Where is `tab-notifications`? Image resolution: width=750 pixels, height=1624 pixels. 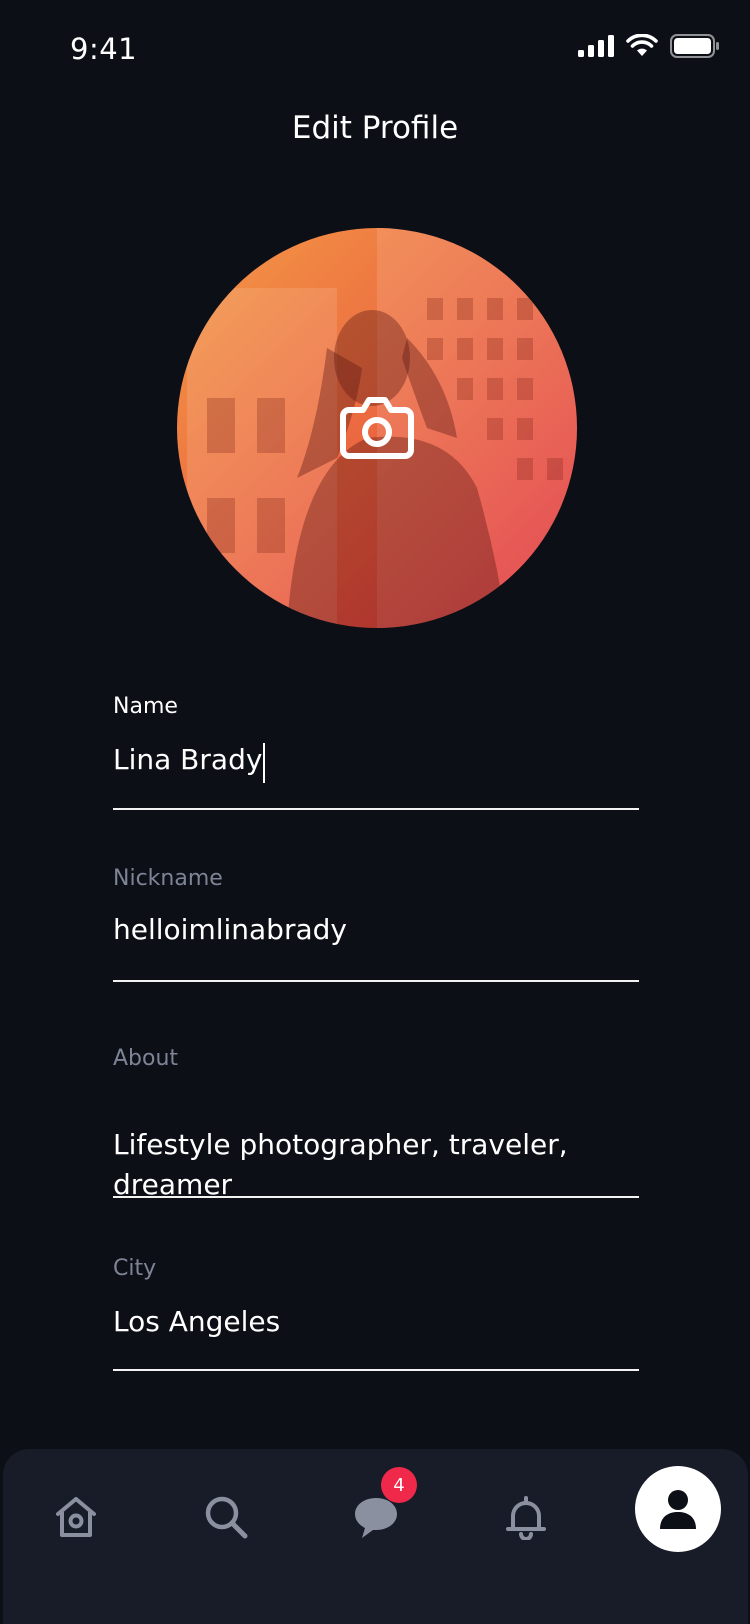
tab-notifications is located at coordinates (526, 1517).